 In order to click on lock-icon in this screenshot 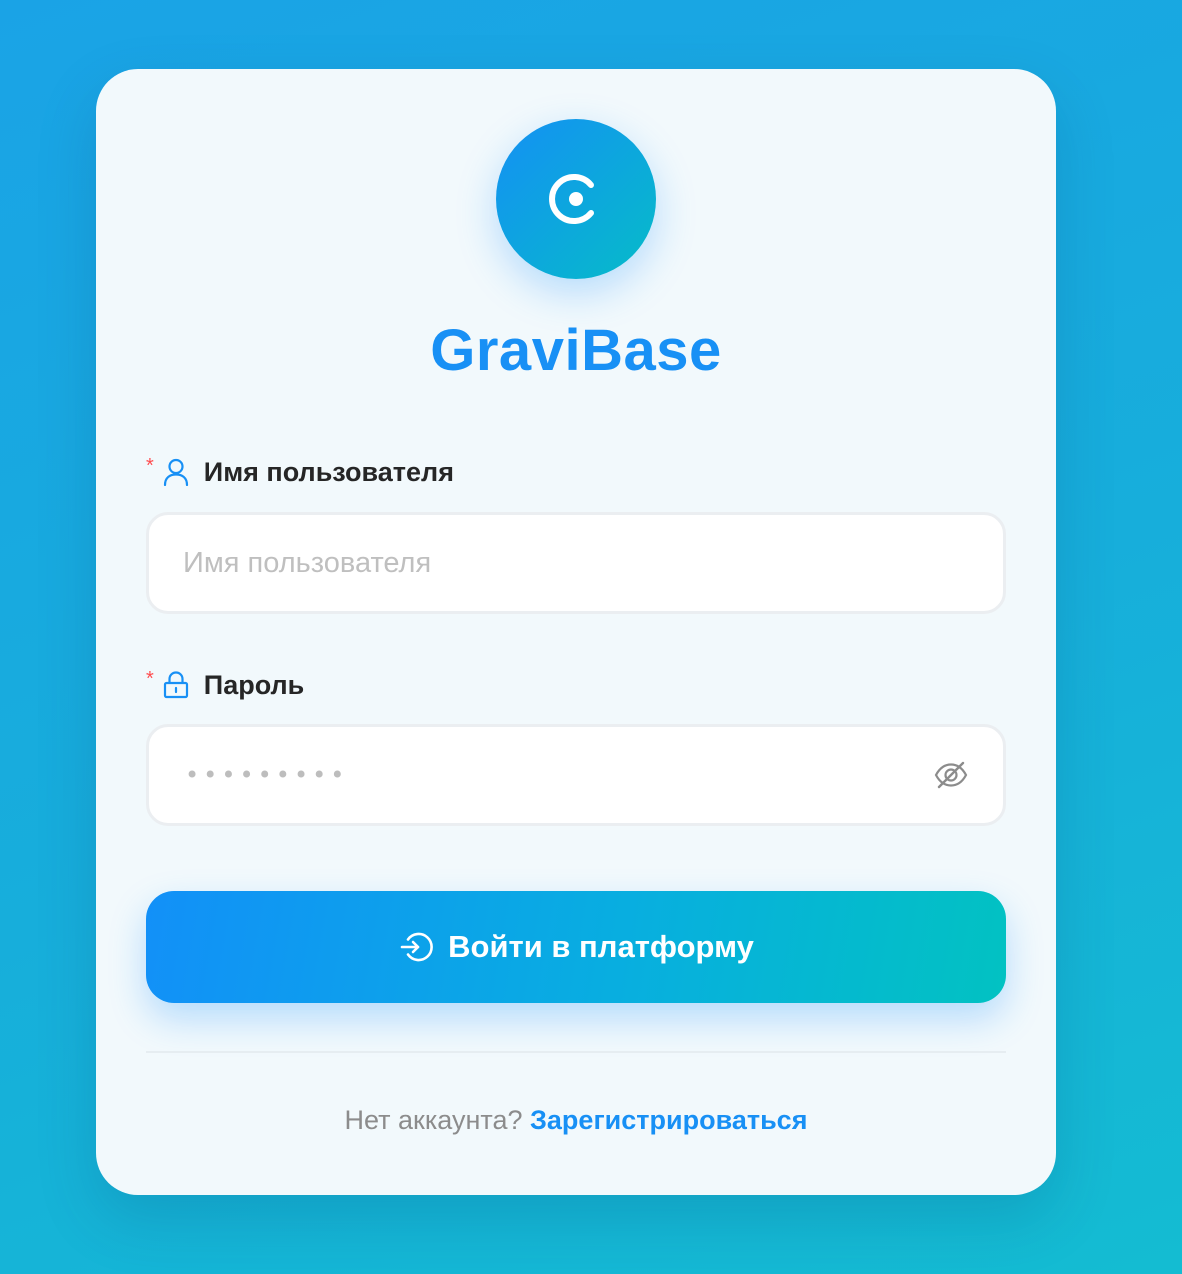, I will do `click(176, 685)`.